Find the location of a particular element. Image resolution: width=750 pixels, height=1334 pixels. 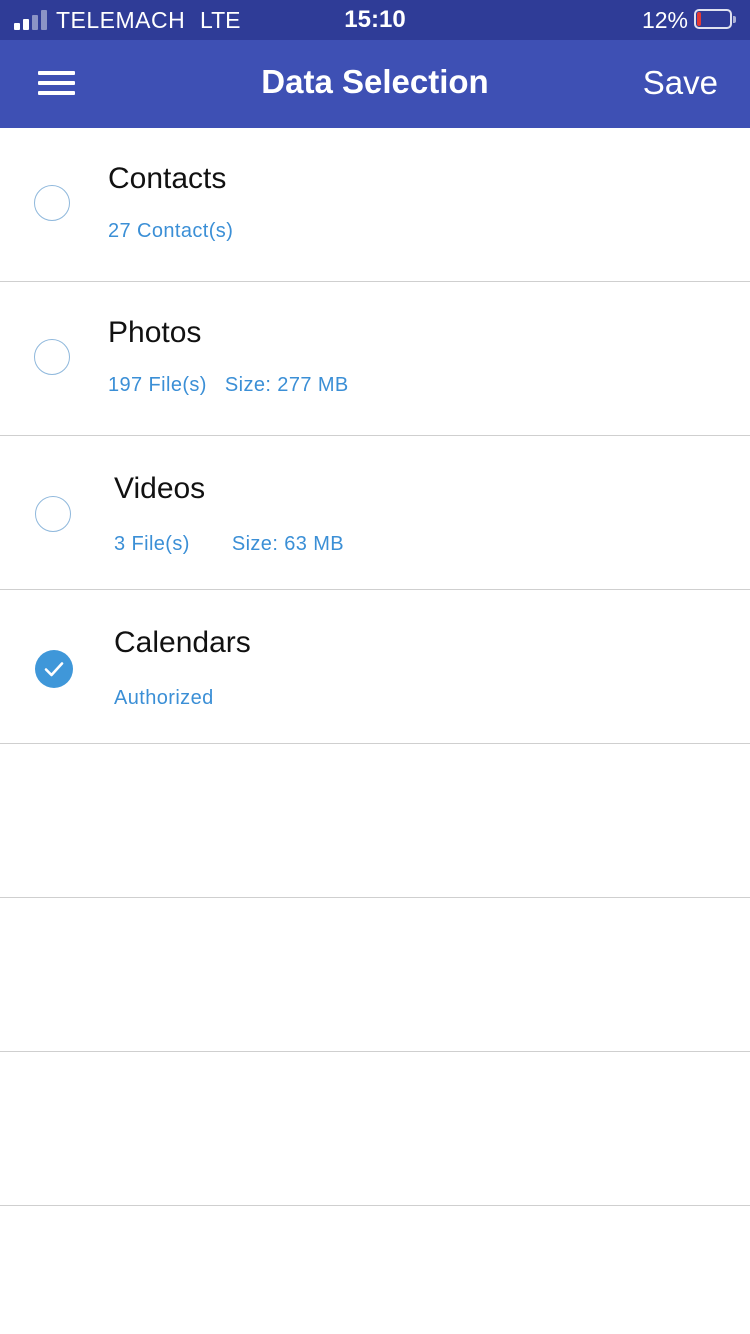

battery-icon is located at coordinates (715, 19).